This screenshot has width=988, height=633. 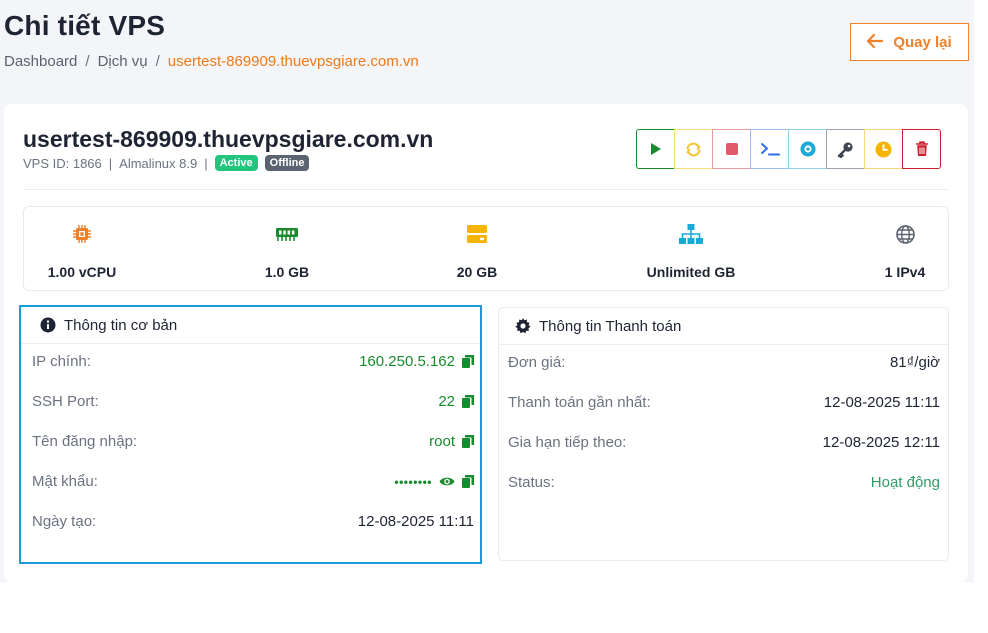 I want to click on password-button, so click(x=845, y=149).